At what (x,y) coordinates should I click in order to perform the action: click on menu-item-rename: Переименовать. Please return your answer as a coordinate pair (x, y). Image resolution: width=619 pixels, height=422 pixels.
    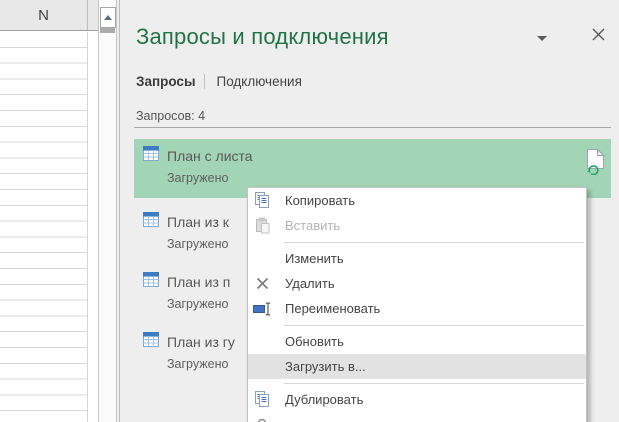
    Looking at the image, I should click on (417, 308).